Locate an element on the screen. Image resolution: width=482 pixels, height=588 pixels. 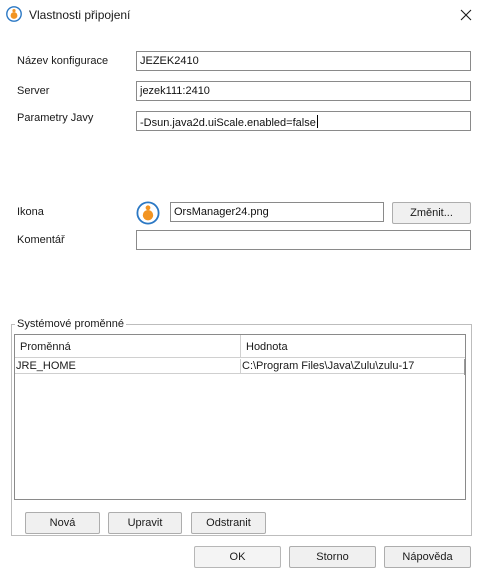
cancel-button: Storno is located at coordinates (332, 557).